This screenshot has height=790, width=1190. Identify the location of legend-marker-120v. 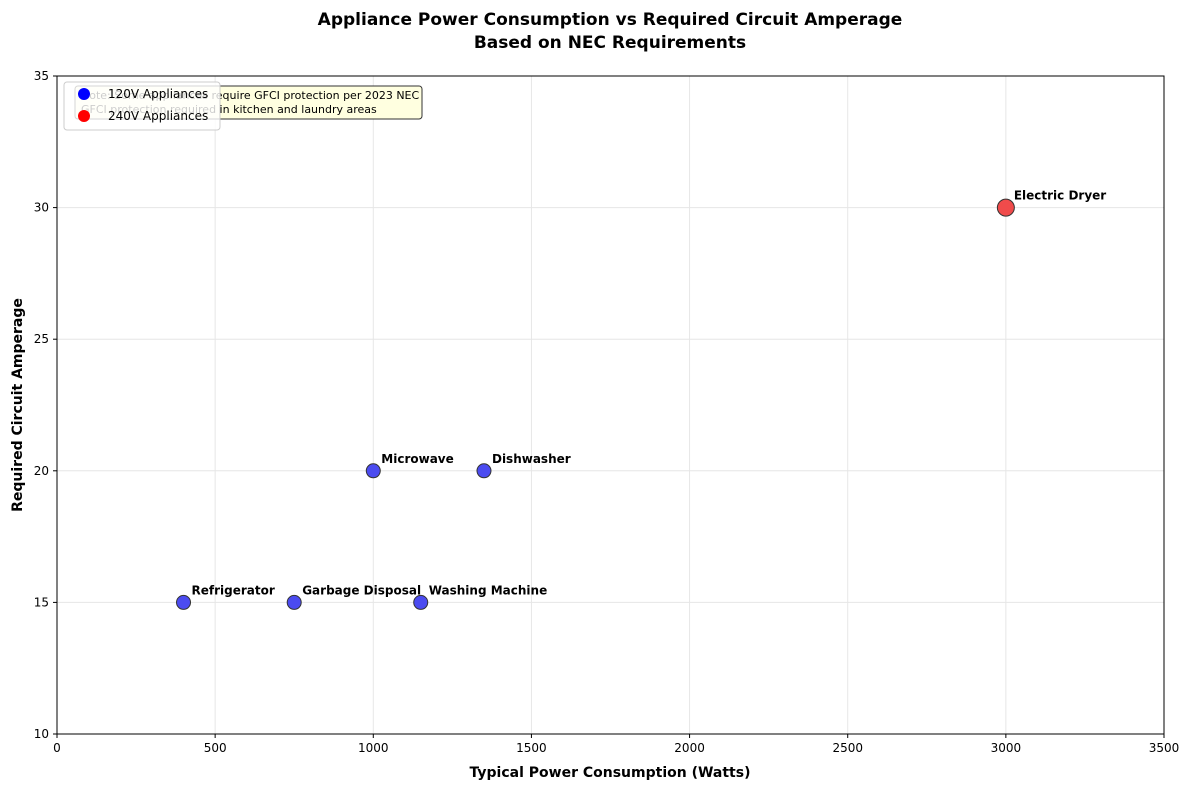
(84, 94).